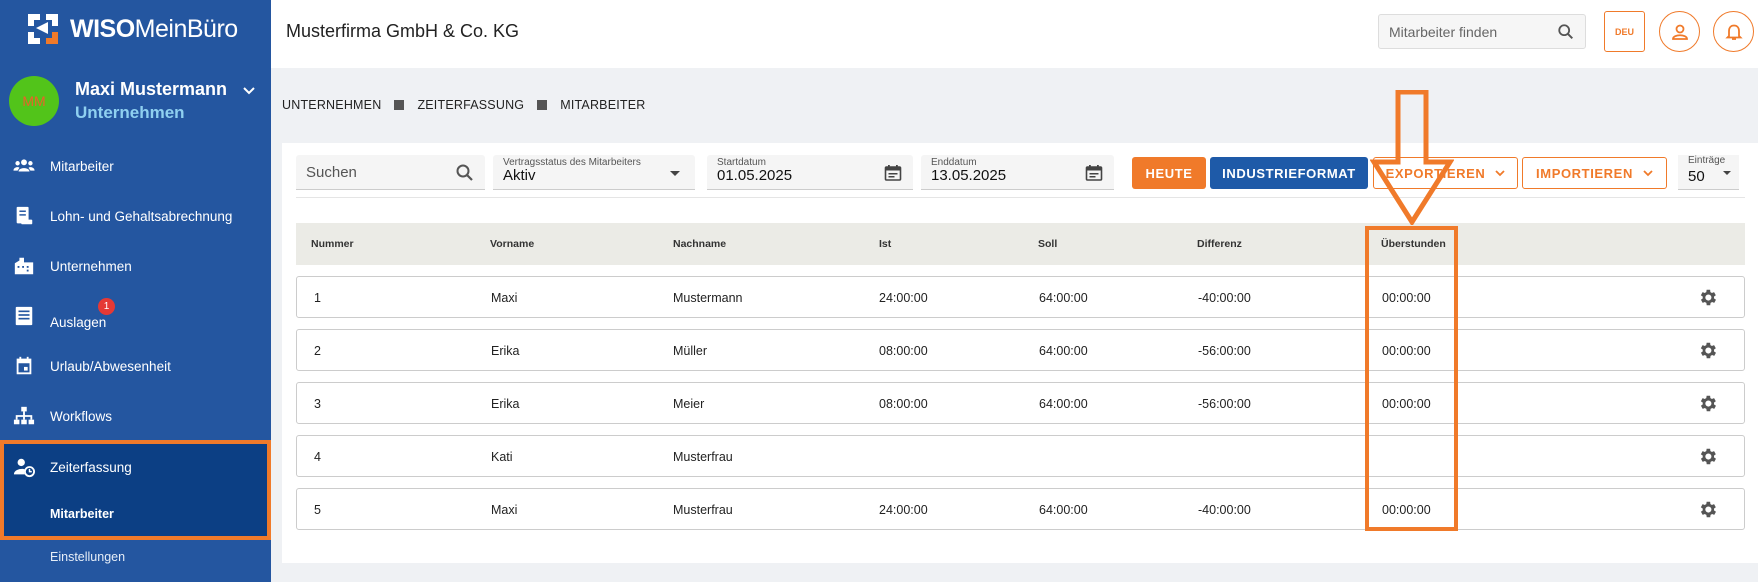 This screenshot has height=582, width=1758. What do you see at coordinates (1461, 31) in the screenshot?
I see `employee-search-input` at bounding box center [1461, 31].